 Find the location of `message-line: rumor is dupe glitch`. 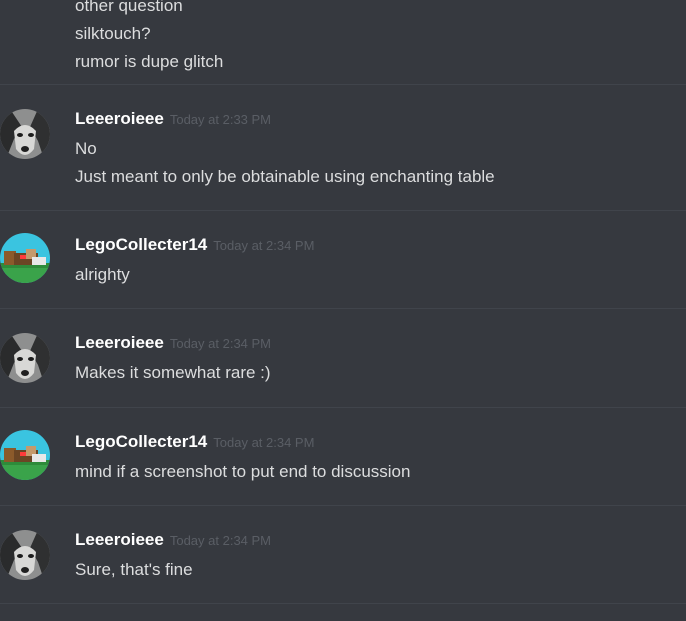

message-line: rumor is dupe glitch is located at coordinates (149, 61).